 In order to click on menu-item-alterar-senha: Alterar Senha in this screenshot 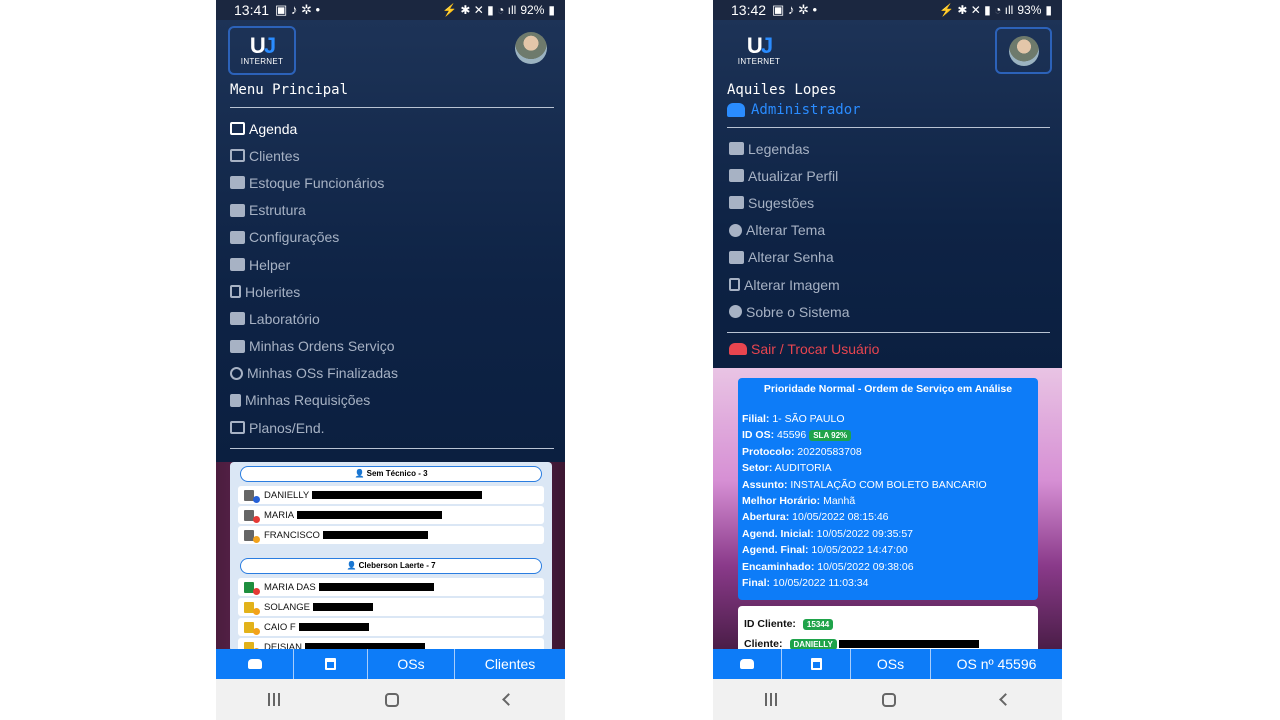, I will do `click(789, 257)`.